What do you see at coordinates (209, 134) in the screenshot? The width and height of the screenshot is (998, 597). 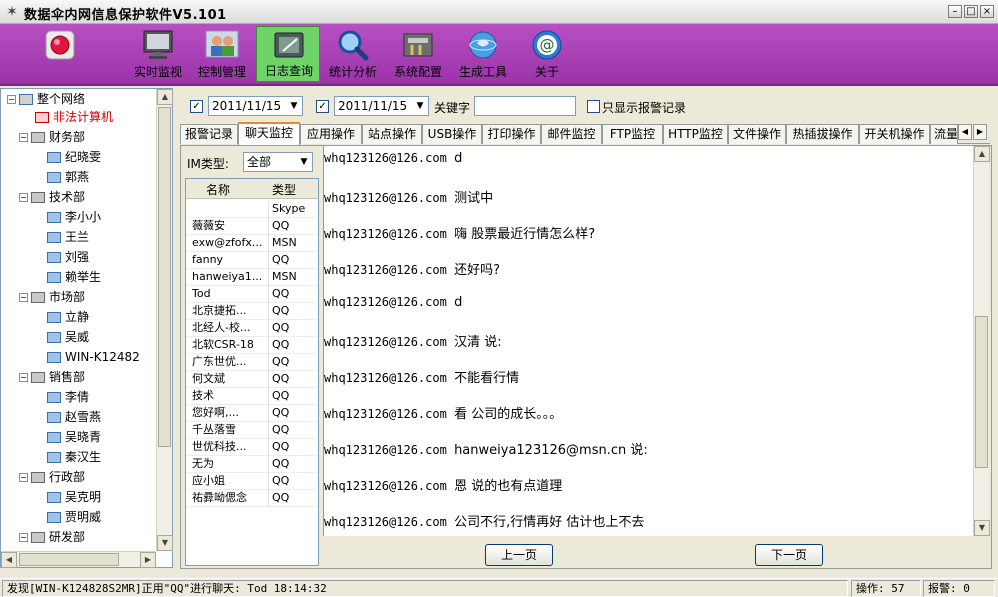 I see `tab-alarm-records: 报警记录` at bounding box center [209, 134].